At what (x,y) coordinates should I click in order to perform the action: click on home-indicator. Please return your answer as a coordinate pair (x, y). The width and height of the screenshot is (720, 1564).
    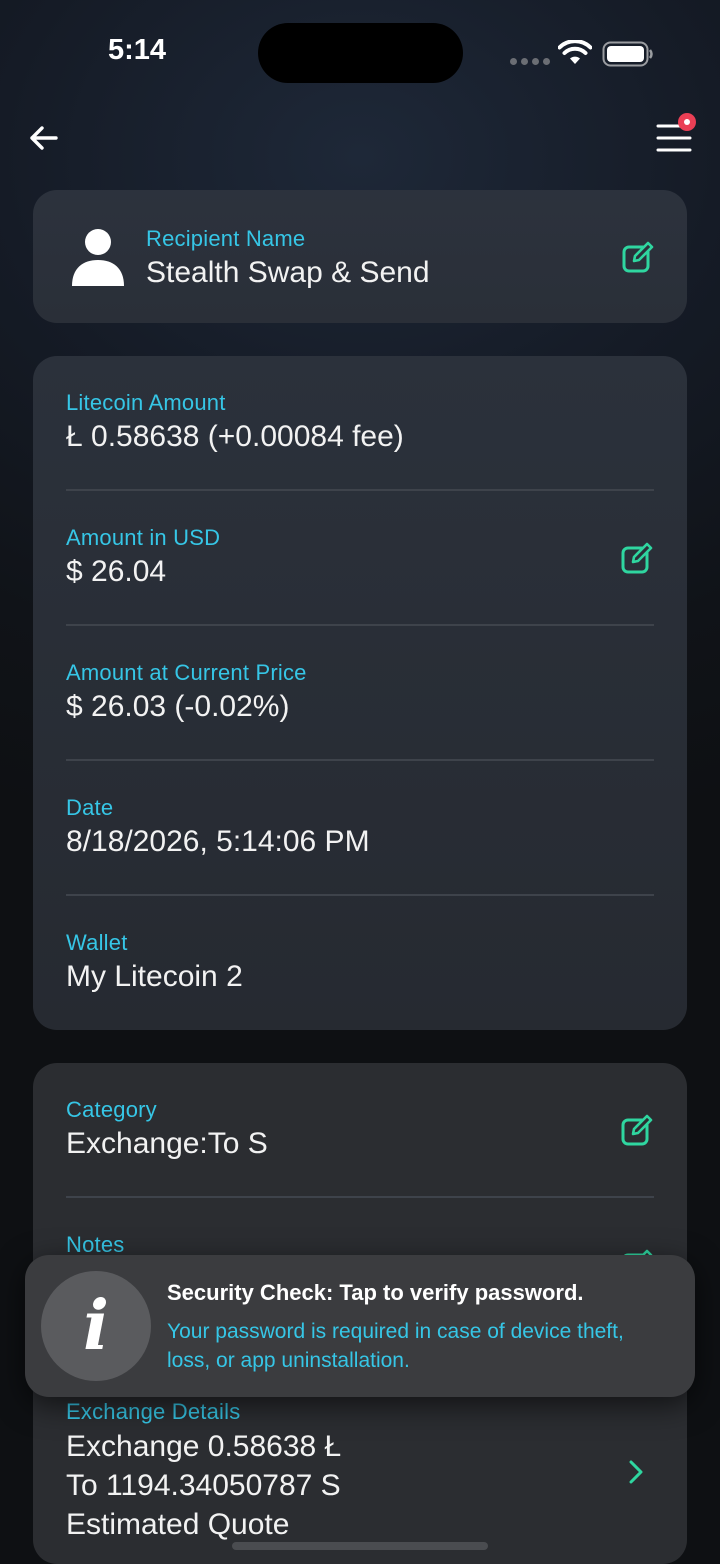
    Looking at the image, I should click on (360, 1546).